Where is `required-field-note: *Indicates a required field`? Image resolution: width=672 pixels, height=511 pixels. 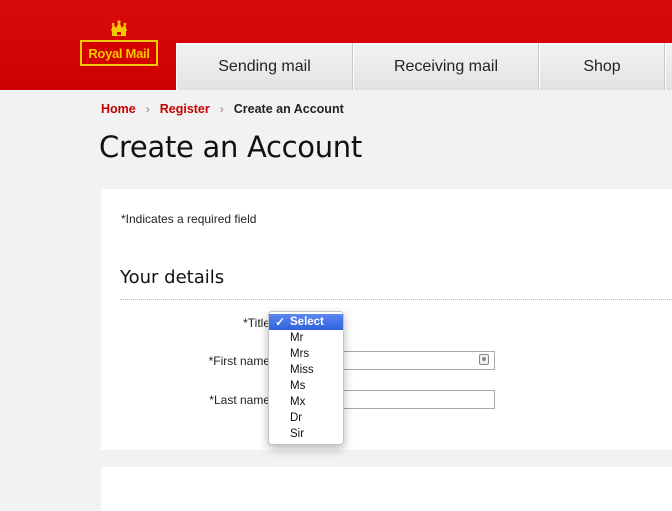
required-field-note: *Indicates a required field is located at coordinates (189, 219).